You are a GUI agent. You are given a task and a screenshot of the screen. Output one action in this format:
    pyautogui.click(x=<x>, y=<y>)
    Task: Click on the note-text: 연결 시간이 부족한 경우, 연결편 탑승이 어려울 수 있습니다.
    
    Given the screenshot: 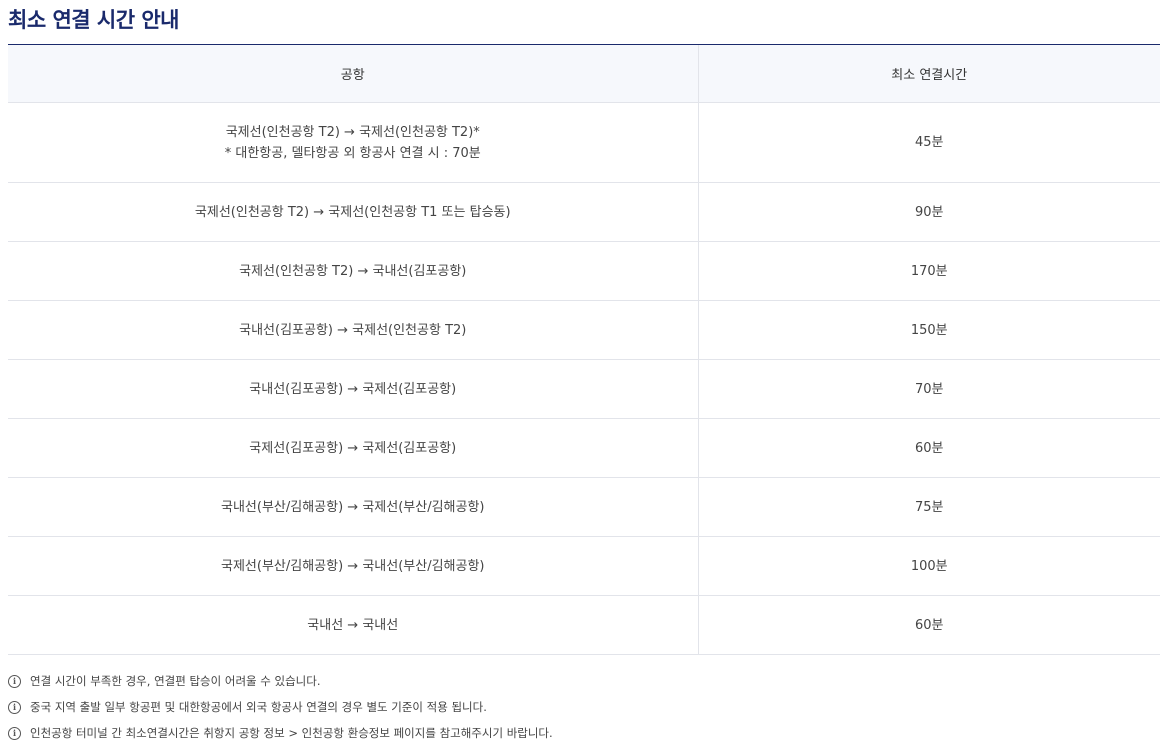 What is the action you would take?
    pyautogui.click(x=175, y=681)
    